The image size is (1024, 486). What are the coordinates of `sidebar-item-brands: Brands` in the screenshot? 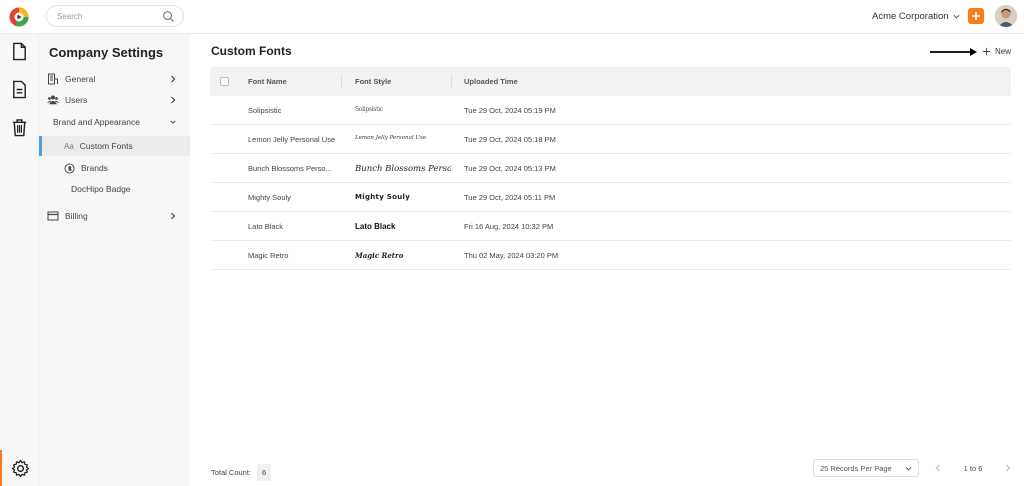 It's located at (114, 168).